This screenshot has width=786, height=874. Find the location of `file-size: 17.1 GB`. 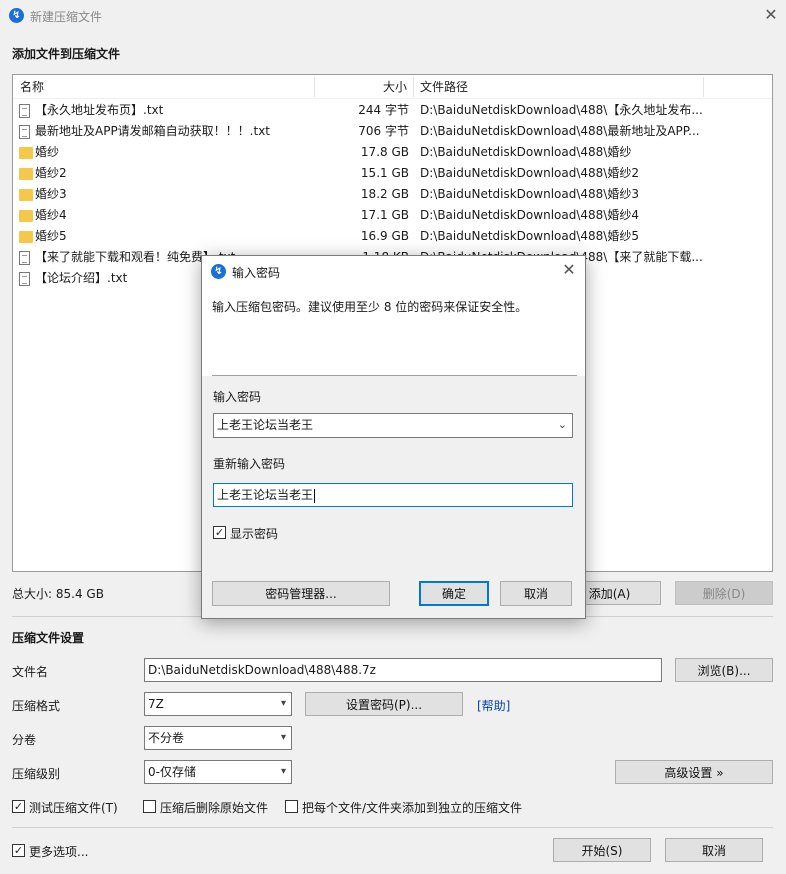

file-size: 17.1 GB is located at coordinates (384, 215).